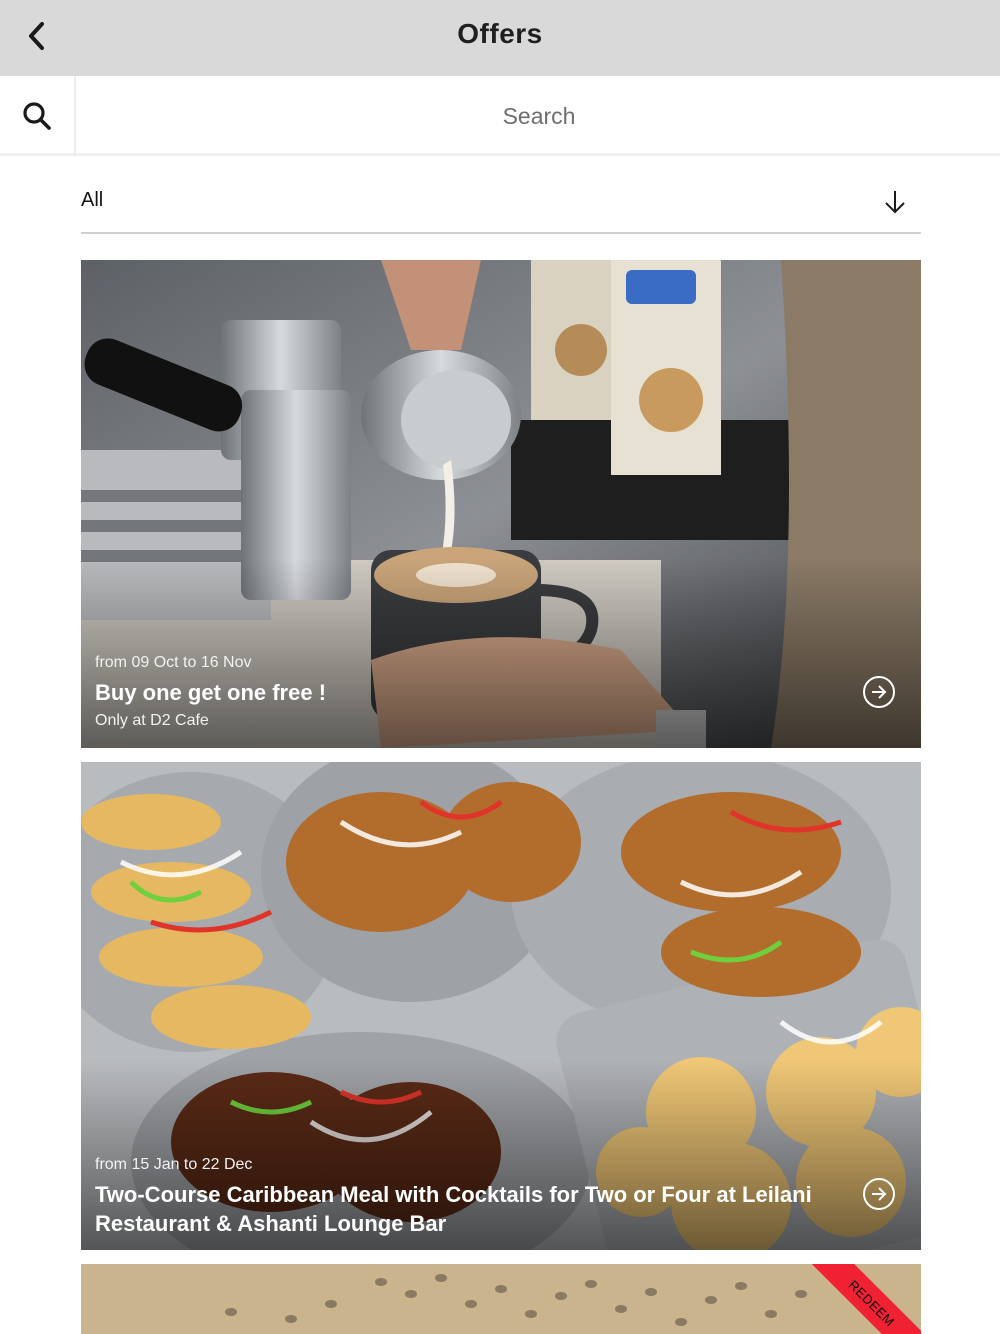 The height and width of the screenshot is (1334, 1000). Describe the element at coordinates (895, 202) in the screenshot. I see `arrow-down-icon` at that location.